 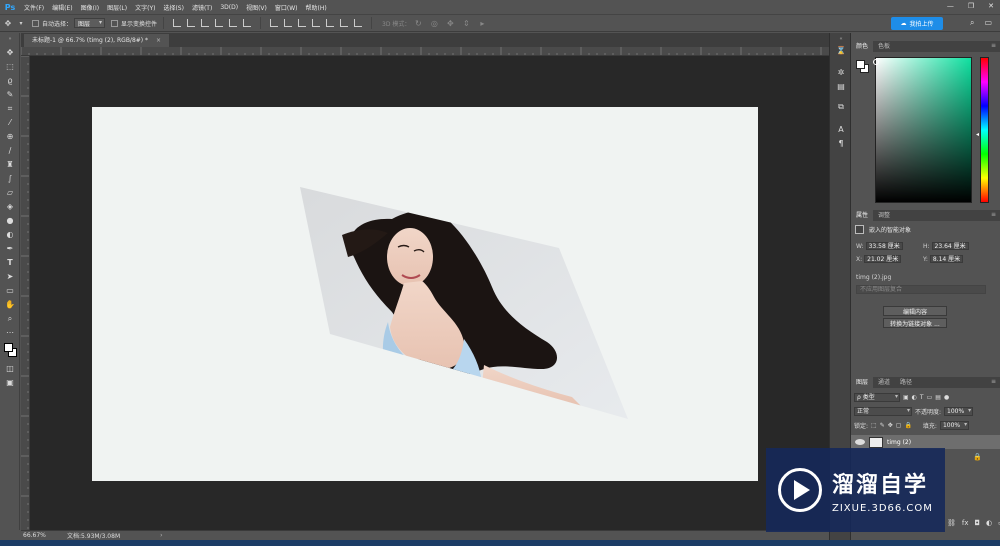 I want to click on eyedropper-tool-icon: ⁄, so click(x=10, y=122).